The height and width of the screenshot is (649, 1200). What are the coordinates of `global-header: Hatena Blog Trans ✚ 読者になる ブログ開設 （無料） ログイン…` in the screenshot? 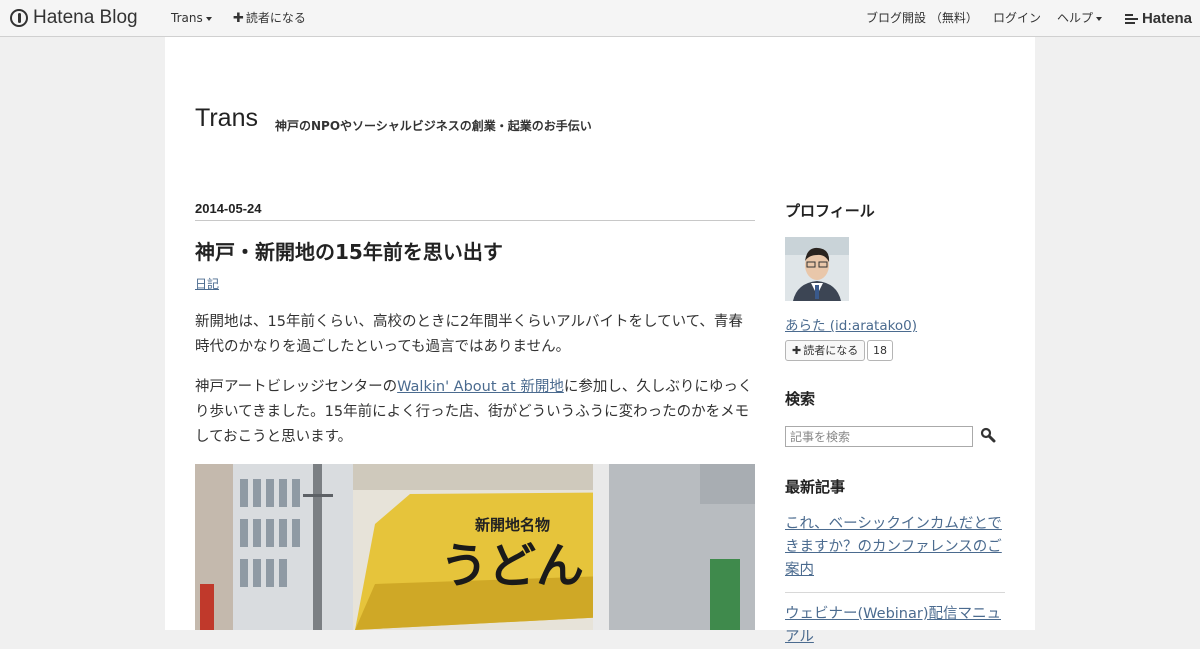 It's located at (600, 18).